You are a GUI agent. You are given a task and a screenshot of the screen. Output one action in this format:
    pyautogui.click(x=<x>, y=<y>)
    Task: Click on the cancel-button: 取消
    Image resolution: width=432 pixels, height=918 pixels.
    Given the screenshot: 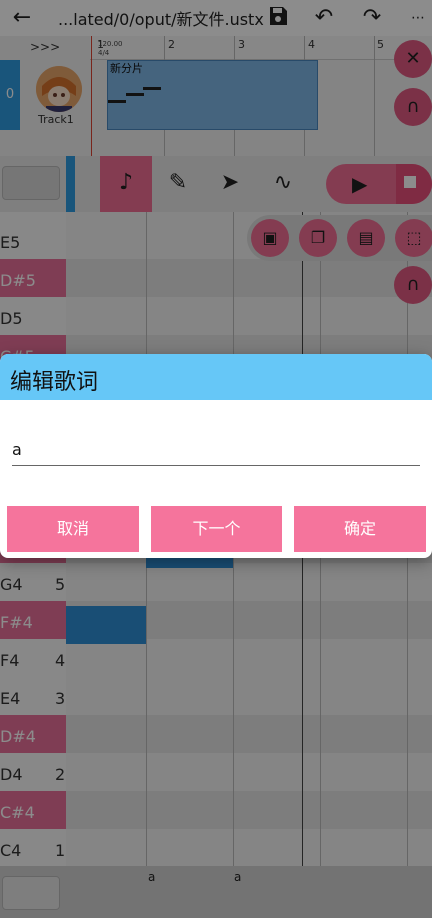 What is the action you would take?
    pyautogui.click(x=73, y=529)
    